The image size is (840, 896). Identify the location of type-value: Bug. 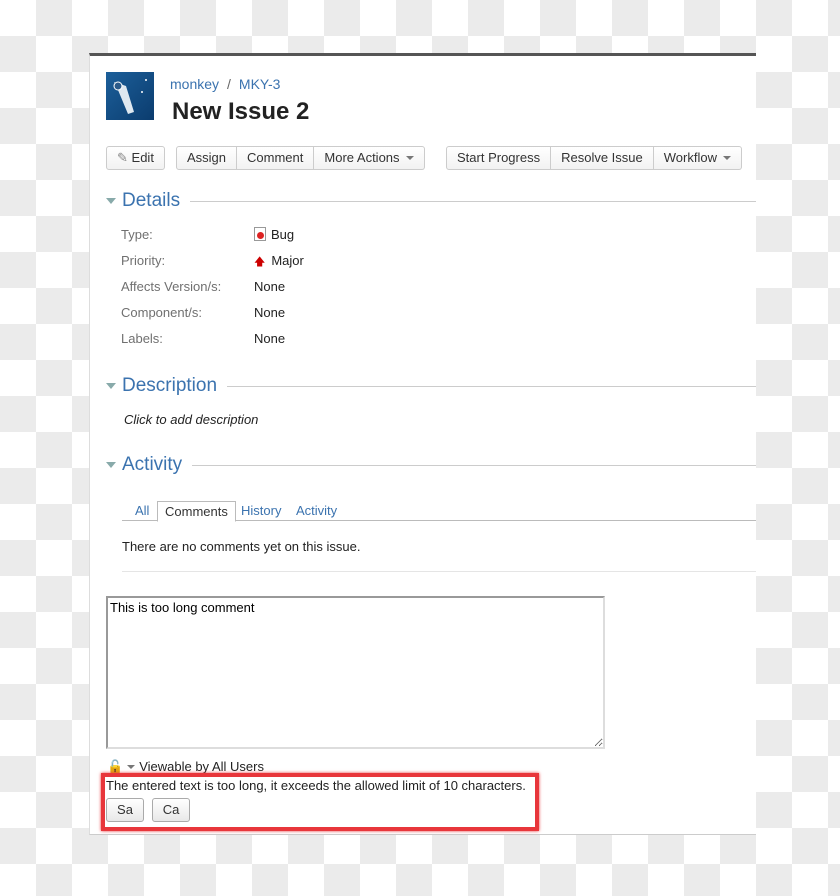
(274, 234).